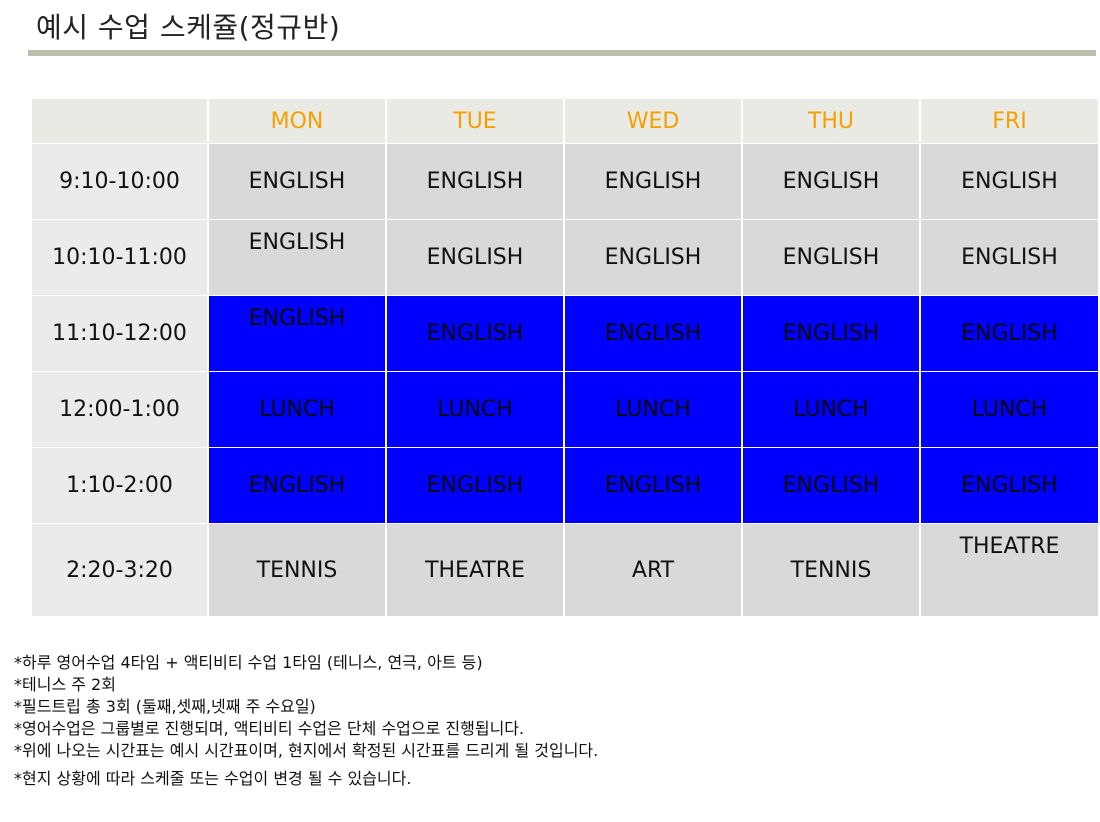 Image resolution: width=1100 pixels, height=822 pixels. Describe the element at coordinates (119, 485) in the screenshot. I see `time-slot: 1:10-2:00` at that location.